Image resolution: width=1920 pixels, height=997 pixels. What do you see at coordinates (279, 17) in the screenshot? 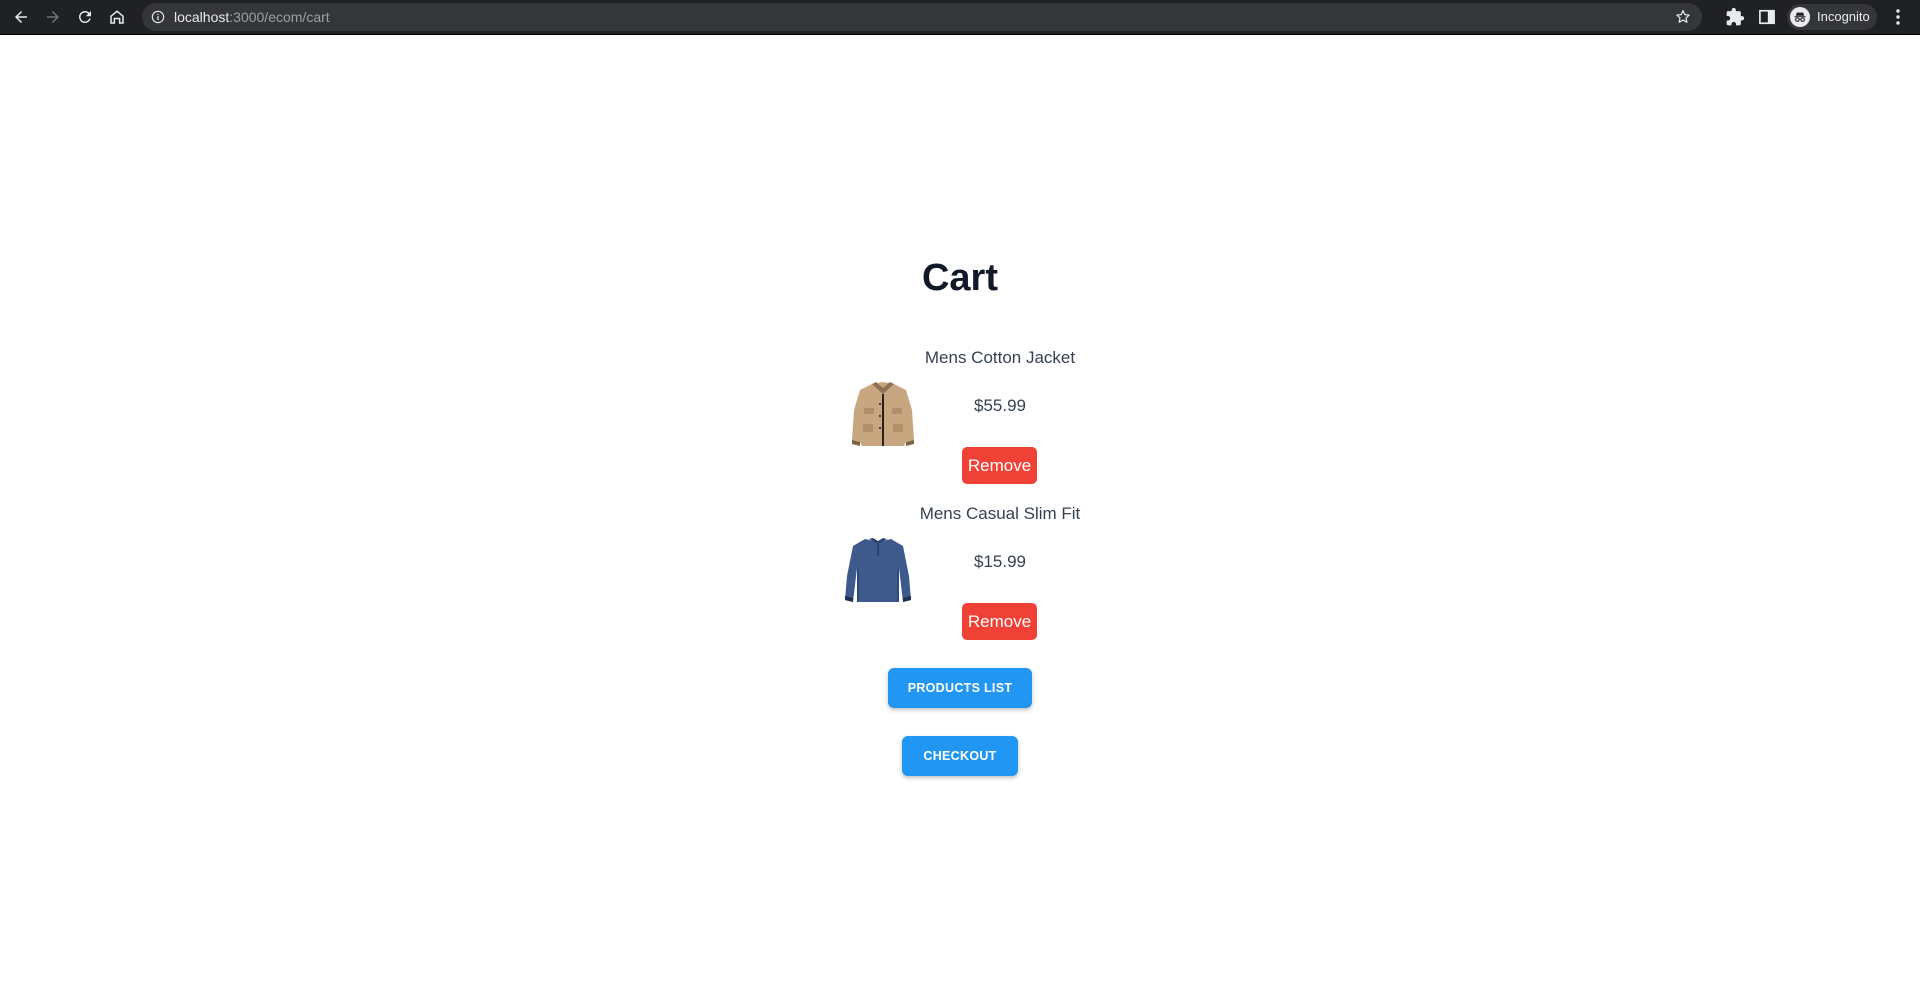
I see `url-path: :3000/ecom/cart` at bounding box center [279, 17].